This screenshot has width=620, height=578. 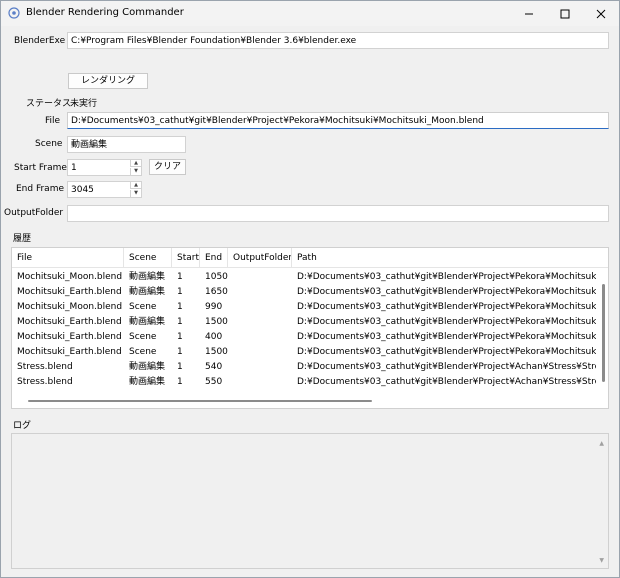 What do you see at coordinates (49, 104) in the screenshot?
I see `status-label: ステータス` at bounding box center [49, 104].